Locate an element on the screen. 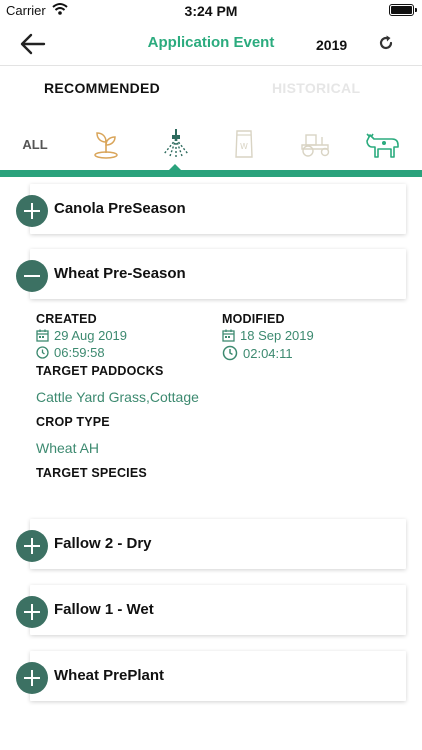 This screenshot has height=750, width=422. target-species-label: TARGET SPECIES is located at coordinates (91, 473).